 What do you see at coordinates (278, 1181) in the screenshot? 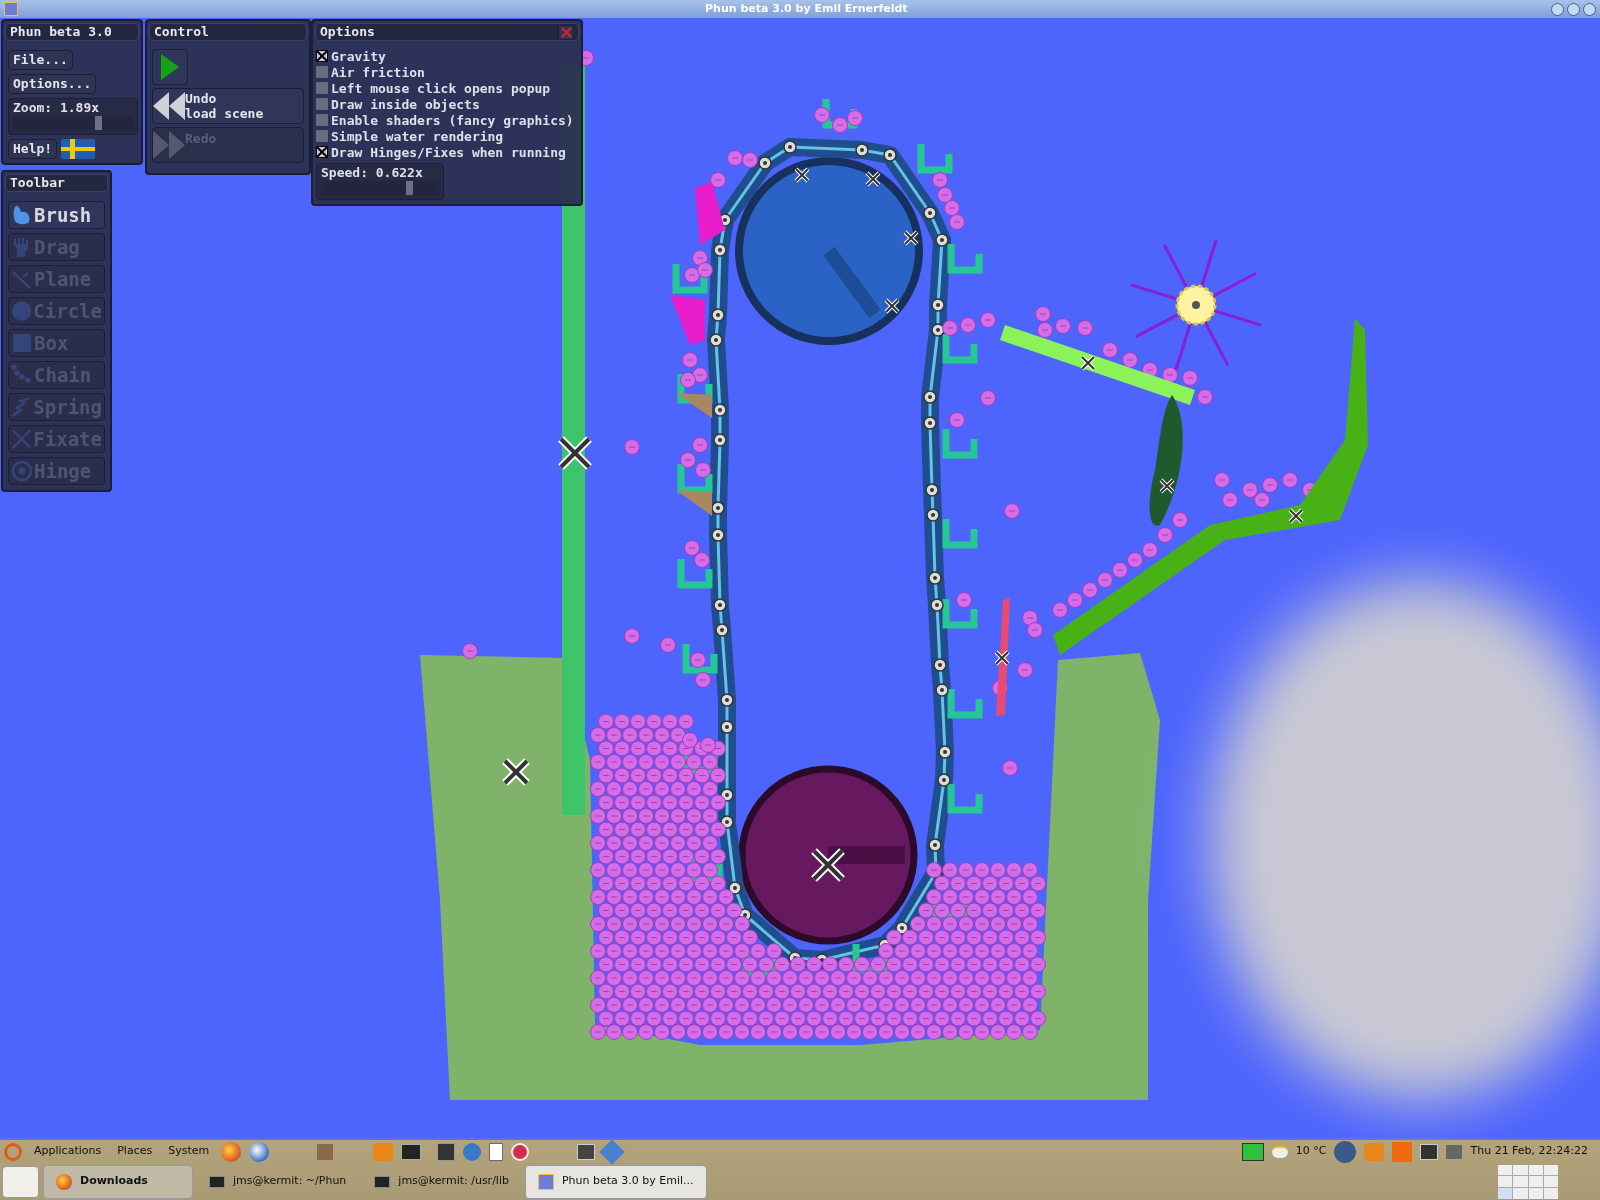
I see `task-button: jms@kermit: ~/Phun` at bounding box center [278, 1181].